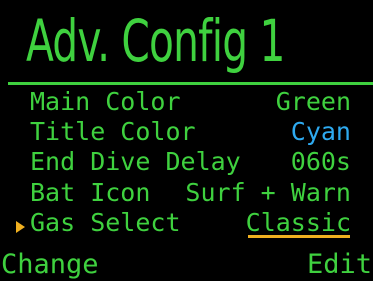  I want to click on setting-label: Bat Icon, so click(90, 192).